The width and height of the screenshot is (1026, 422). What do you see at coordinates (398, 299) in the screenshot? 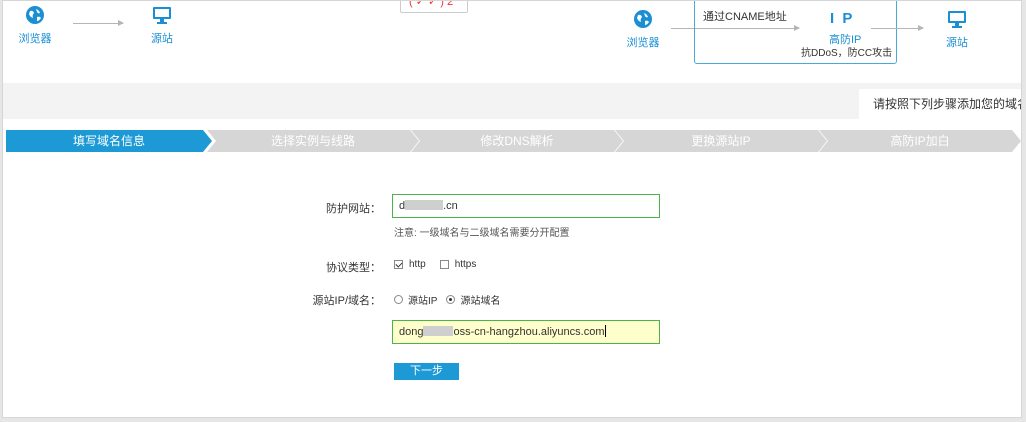
I see `origin-ip-radio` at bounding box center [398, 299].